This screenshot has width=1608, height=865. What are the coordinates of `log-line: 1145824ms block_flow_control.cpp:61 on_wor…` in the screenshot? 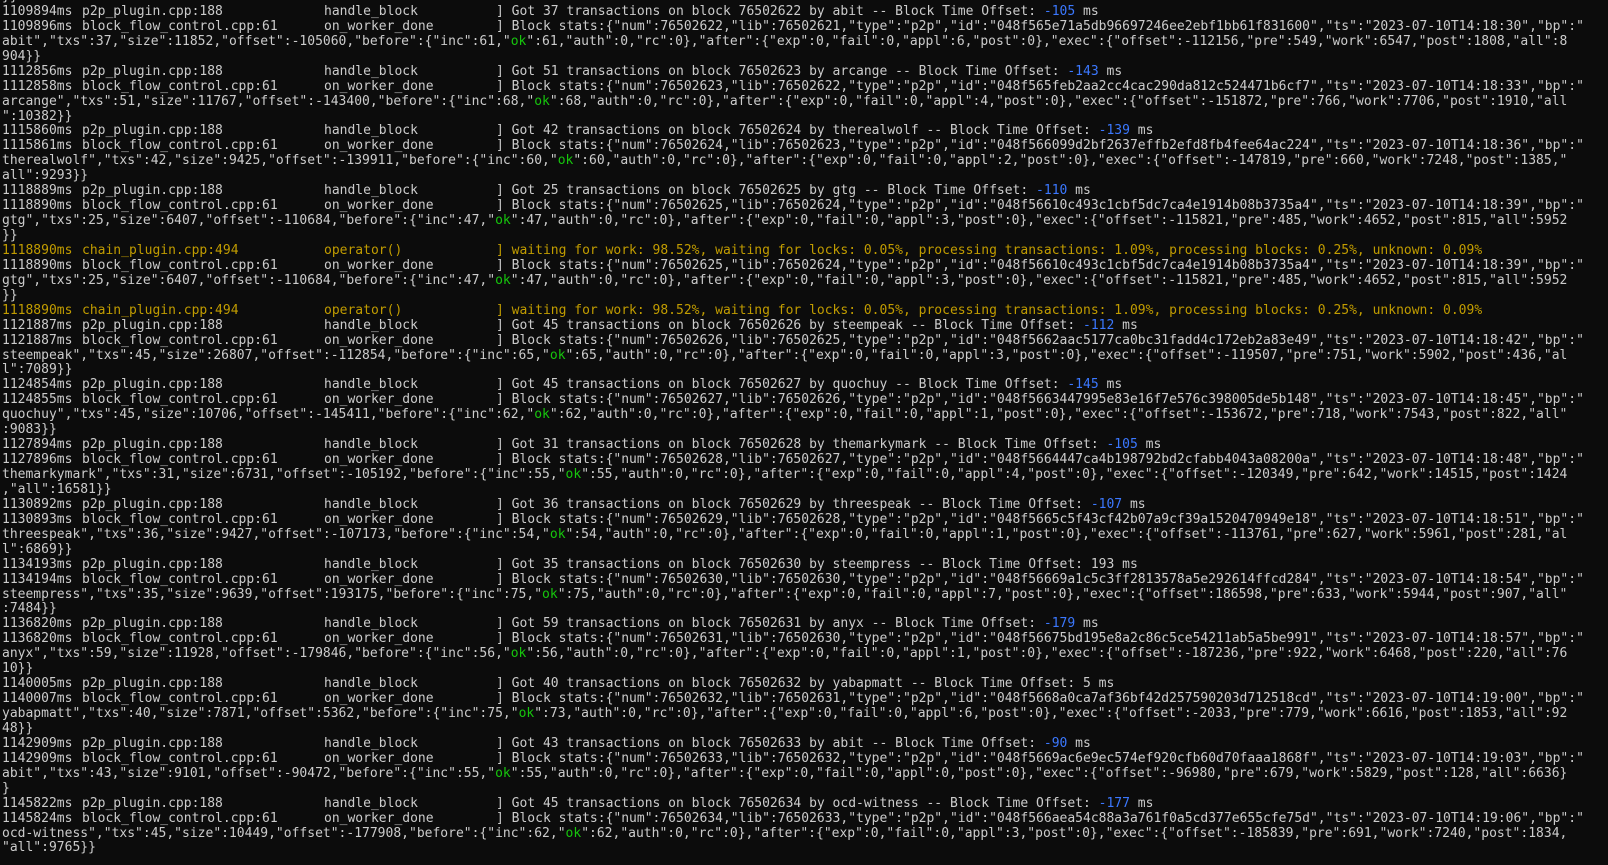 It's located at (804, 819).